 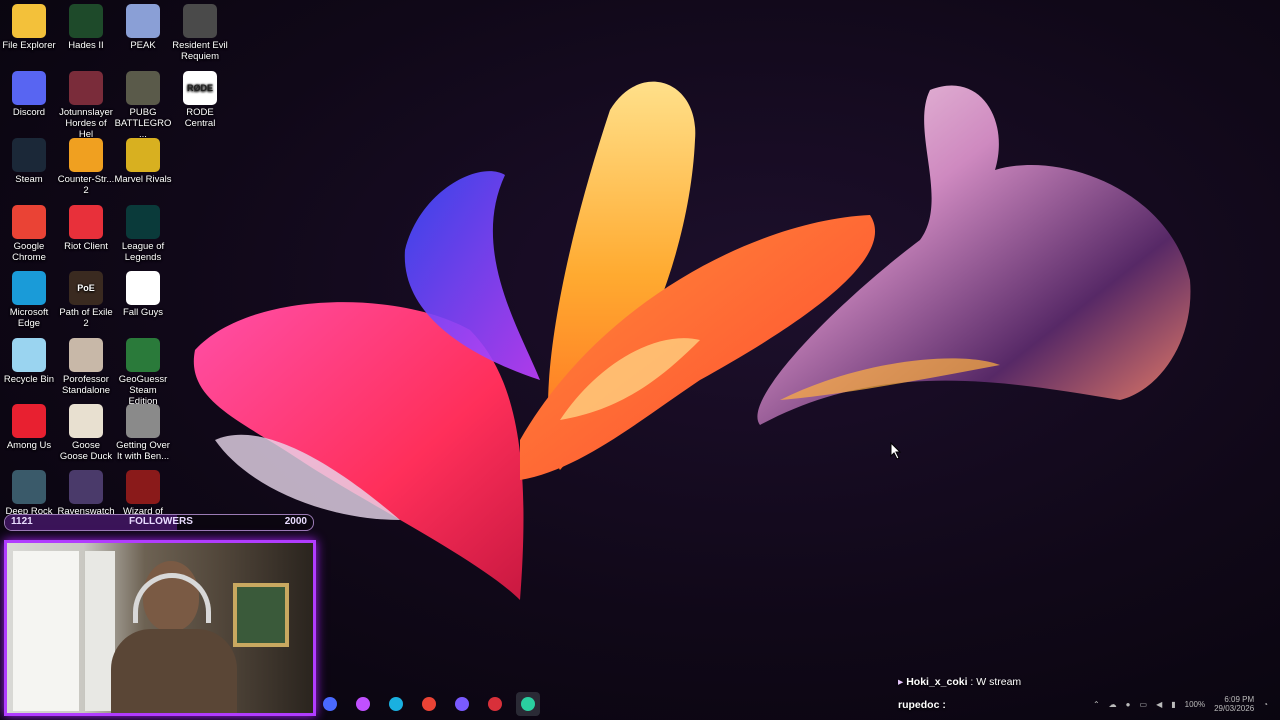 I want to click on desktop-icon: Among Us, so click(x=29, y=427).